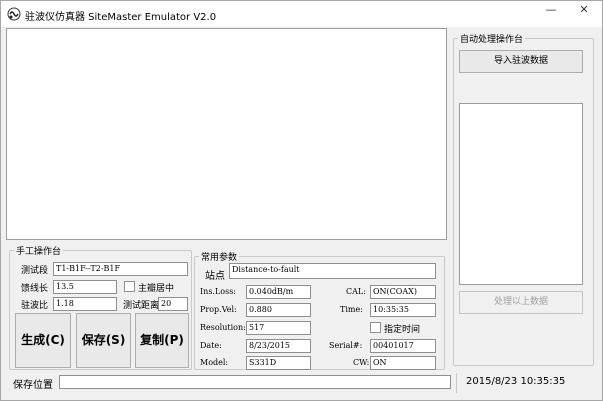 The height and width of the screenshot is (401, 603). I want to click on specify-time-checkbox, so click(375, 327).